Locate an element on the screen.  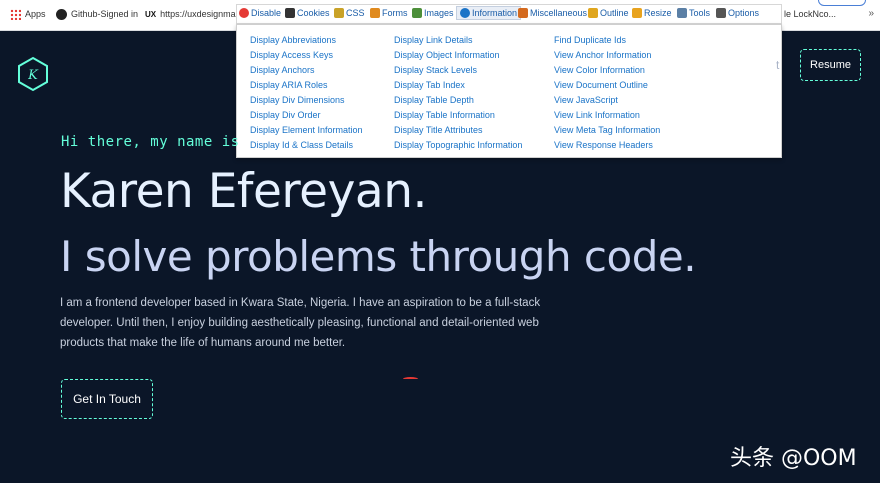
menu-item: Display Div Order is located at coordinates (306, 115).